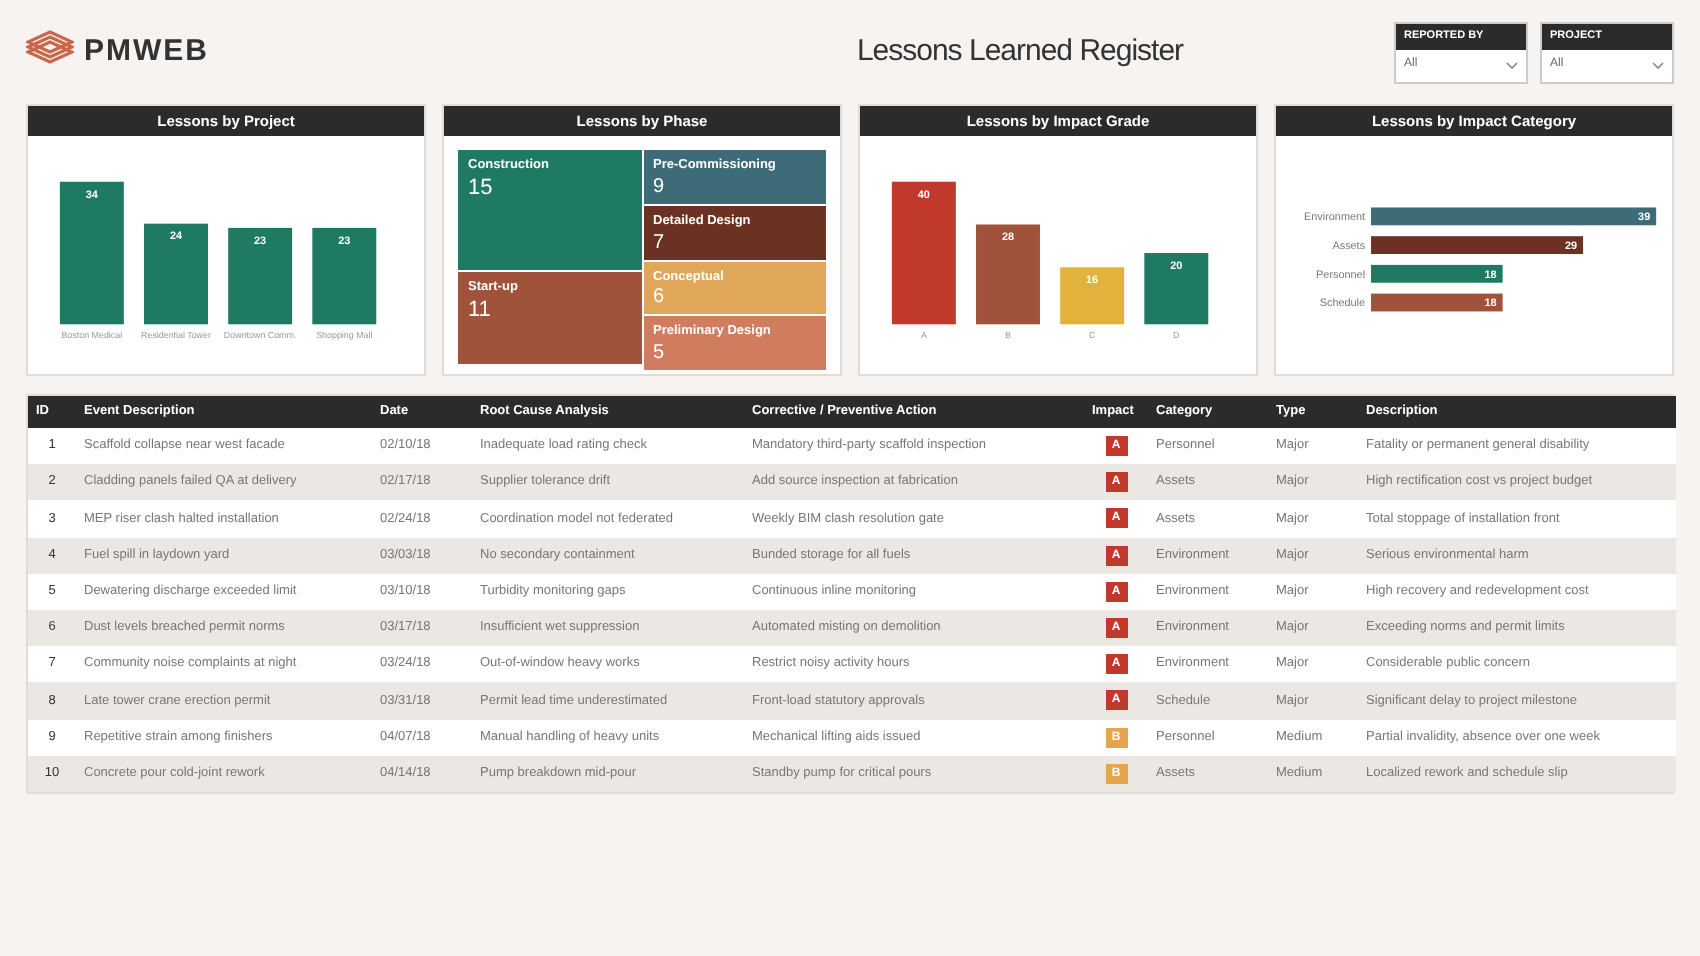  Describe the element at coordinates (1020, 51) in the screenshot. I see `page-title: Lessons Learned Register` at that location.